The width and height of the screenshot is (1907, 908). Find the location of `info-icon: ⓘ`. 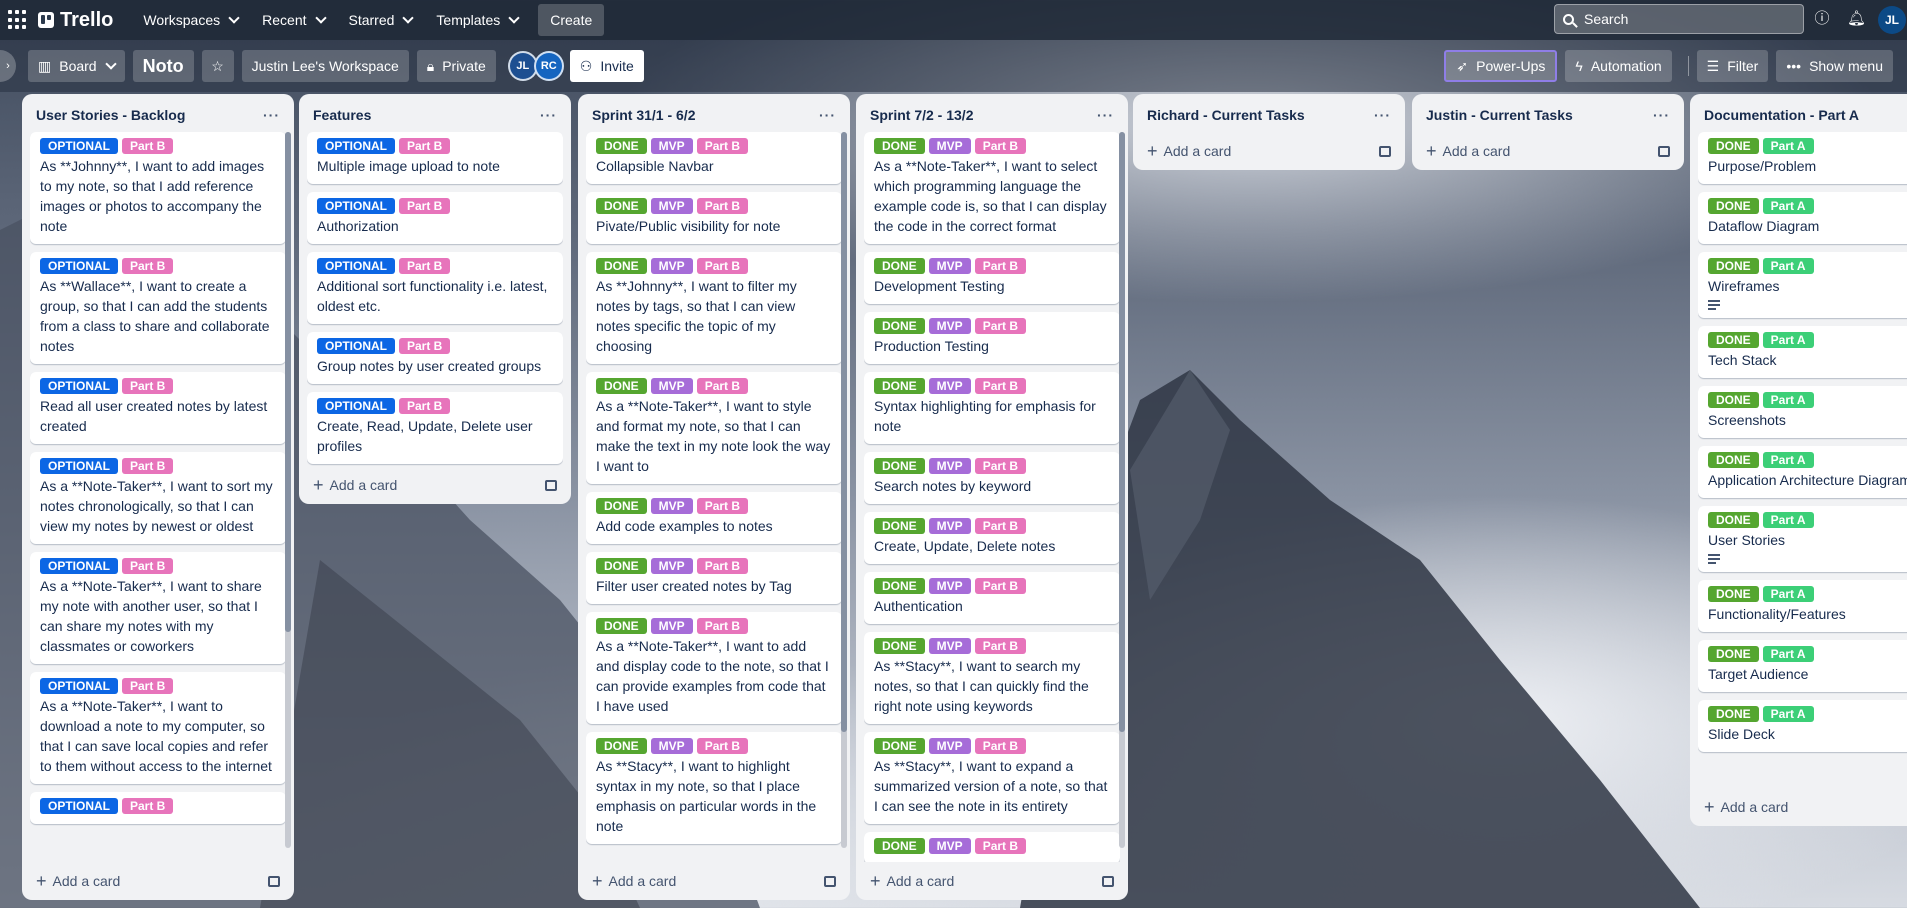

info-icon: ⓘ is located at coordinates (1822, 19).